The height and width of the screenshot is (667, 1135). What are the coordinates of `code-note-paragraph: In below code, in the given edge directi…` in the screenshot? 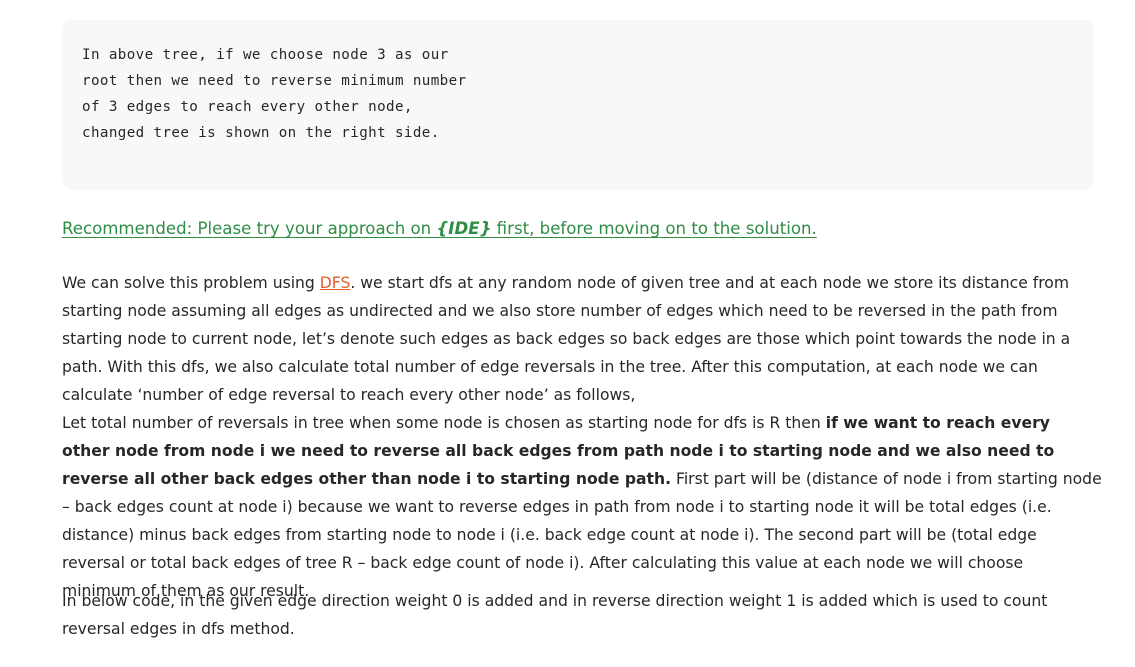 It's located at (555, 615).